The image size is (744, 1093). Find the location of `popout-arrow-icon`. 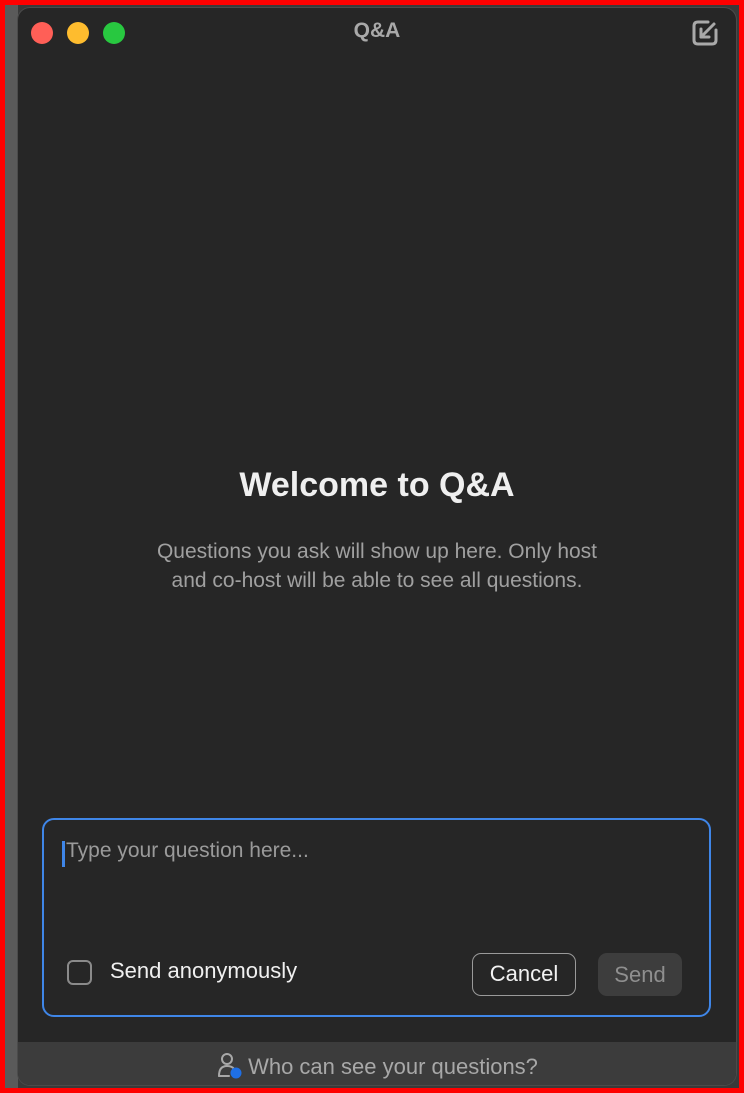

popout-arrow-icon is located at coordinates (705, 33).